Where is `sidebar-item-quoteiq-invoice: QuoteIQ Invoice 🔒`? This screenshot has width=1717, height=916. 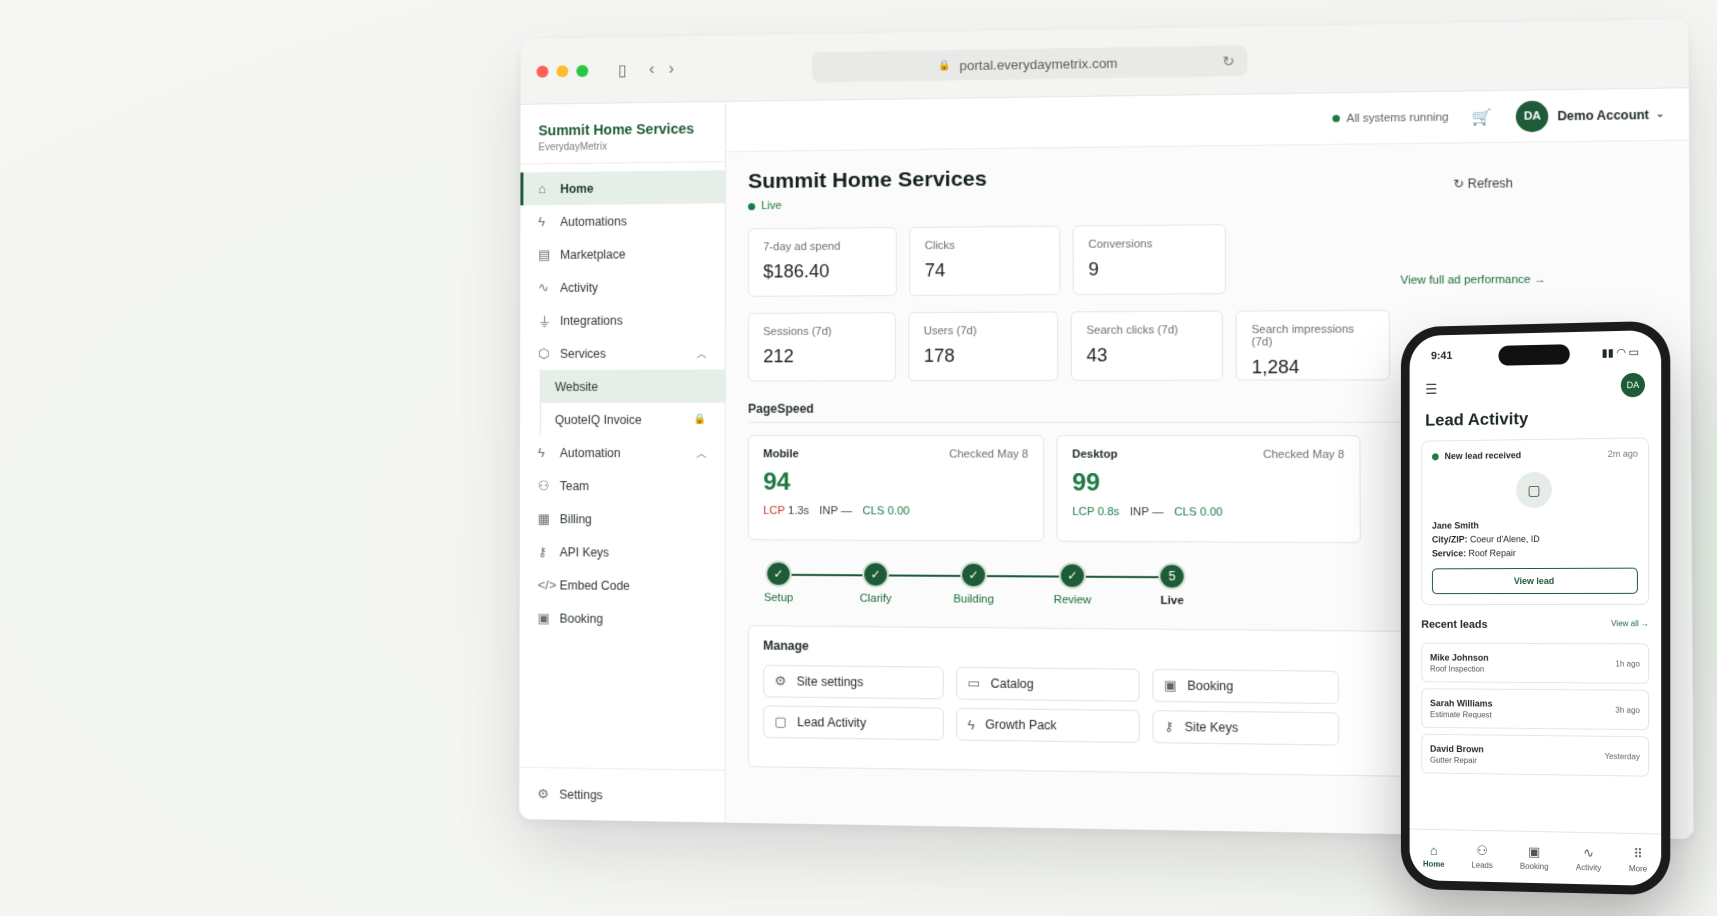 sidebar-item-quoteiq-invoice: QuoteIQ Invoice 🔒 is located at coordinates (633, 419).